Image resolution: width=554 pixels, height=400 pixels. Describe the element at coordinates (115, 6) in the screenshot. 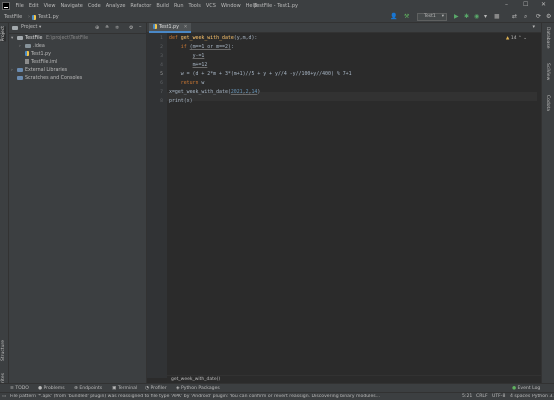

I see `menu-analyze: Analyze` at that location.